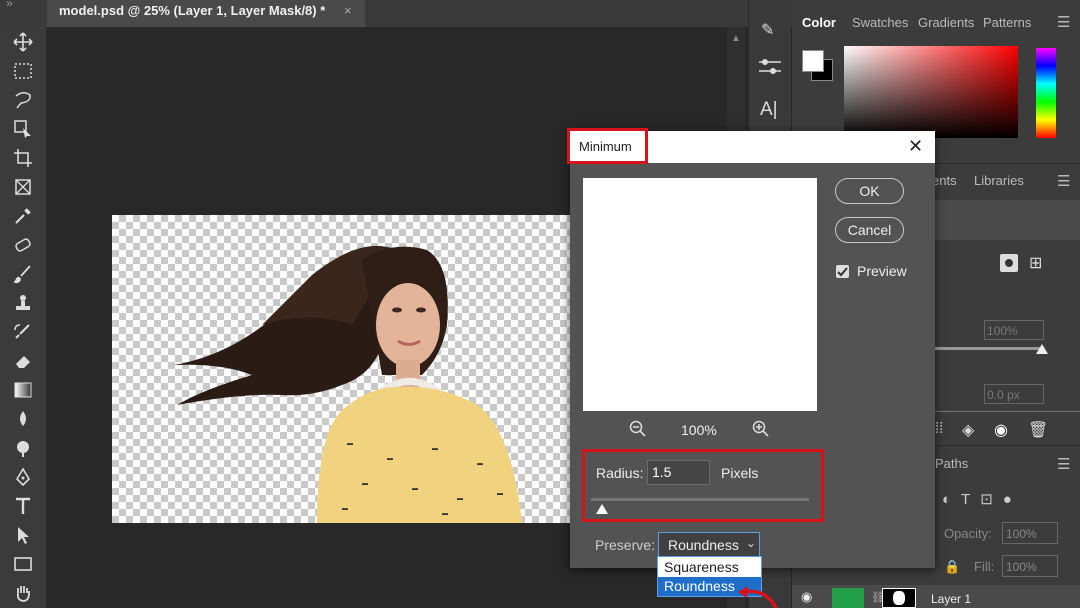  I want to click on hue-slider, so click(1046, 93).